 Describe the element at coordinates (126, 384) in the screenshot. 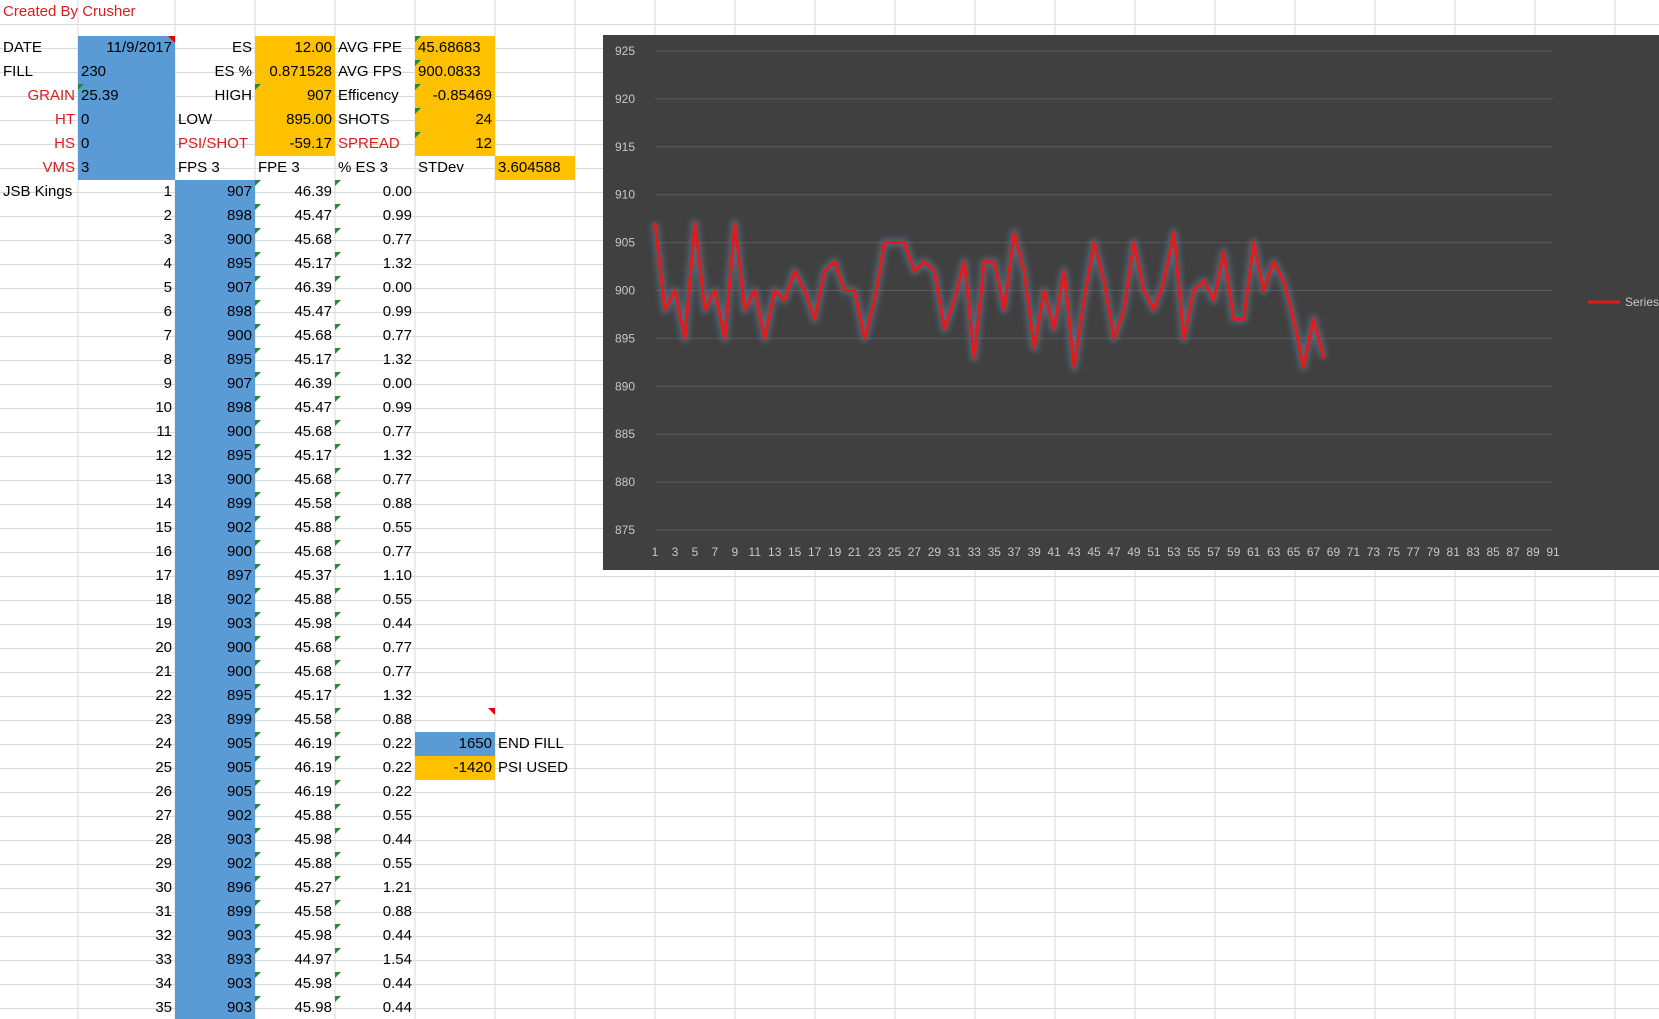

I see `shot-number: 9` at that location.